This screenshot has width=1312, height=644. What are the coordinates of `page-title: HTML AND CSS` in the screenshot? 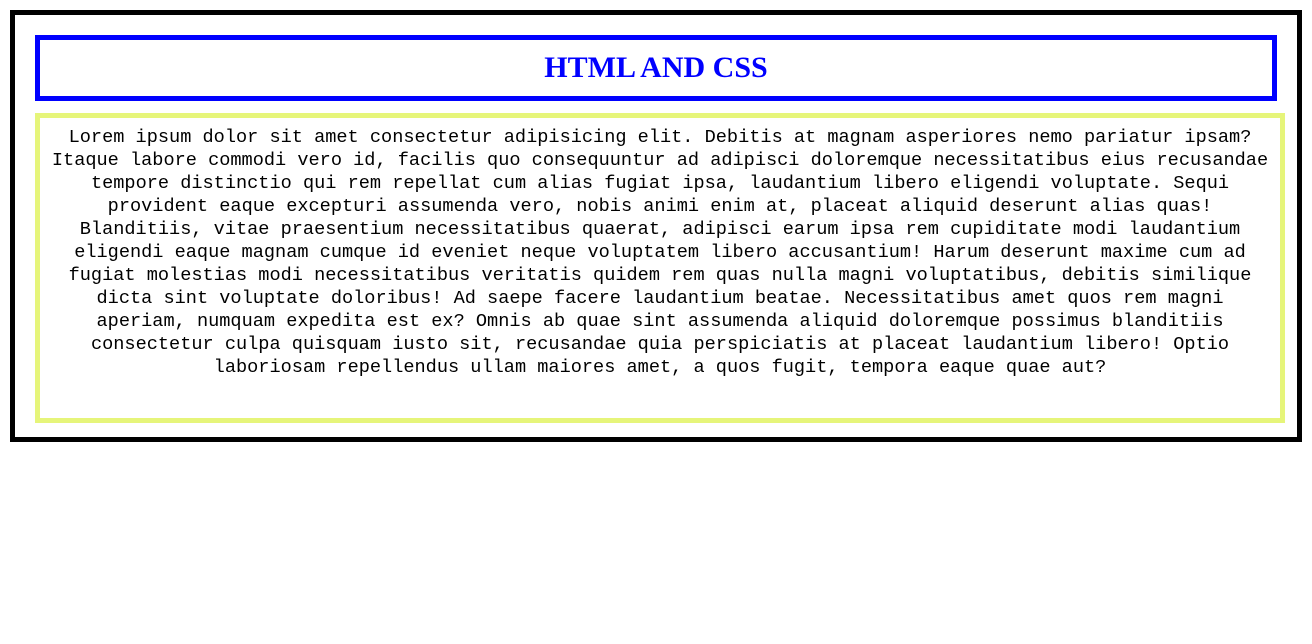 It's located at (656, 67).